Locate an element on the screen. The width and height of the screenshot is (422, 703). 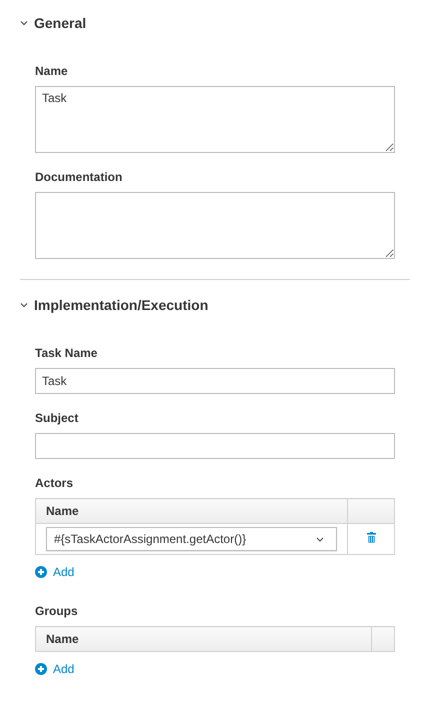
caret-icon is located at coordinates (320, 539).